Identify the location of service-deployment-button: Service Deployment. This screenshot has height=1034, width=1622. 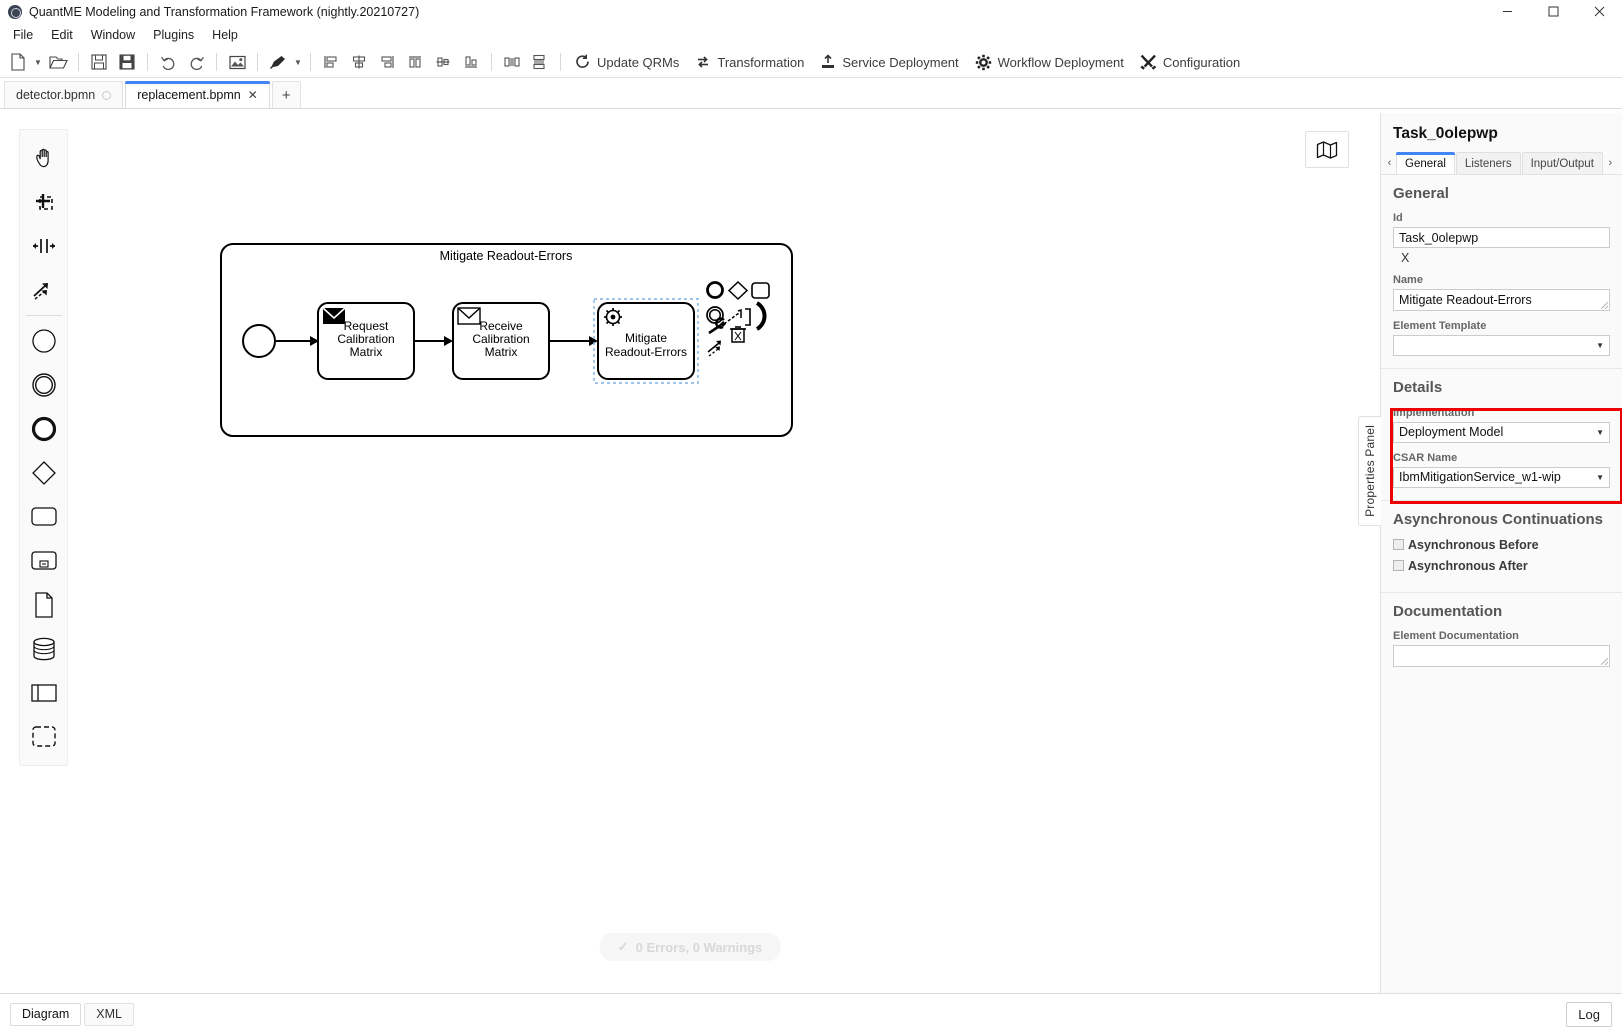
(889, 62).